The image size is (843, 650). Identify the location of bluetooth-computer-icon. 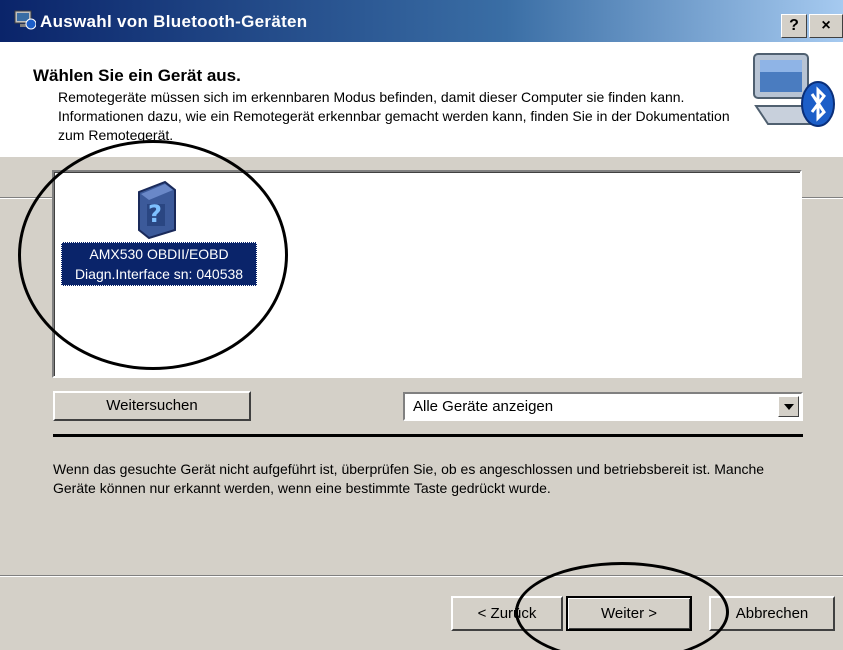
(794, 90).